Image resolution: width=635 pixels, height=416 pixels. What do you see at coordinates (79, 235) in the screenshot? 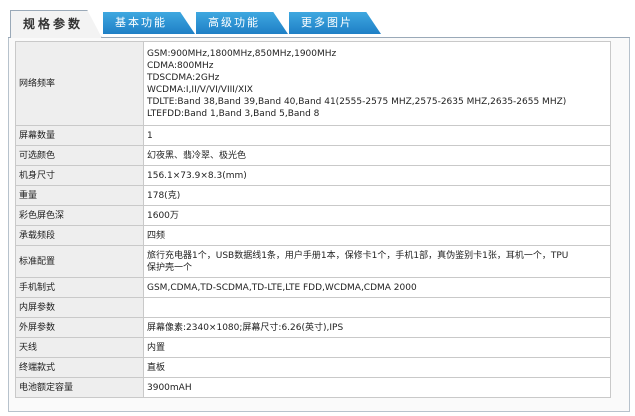
I see `spec-label: 承载频段` at bounding box center [79, 235].